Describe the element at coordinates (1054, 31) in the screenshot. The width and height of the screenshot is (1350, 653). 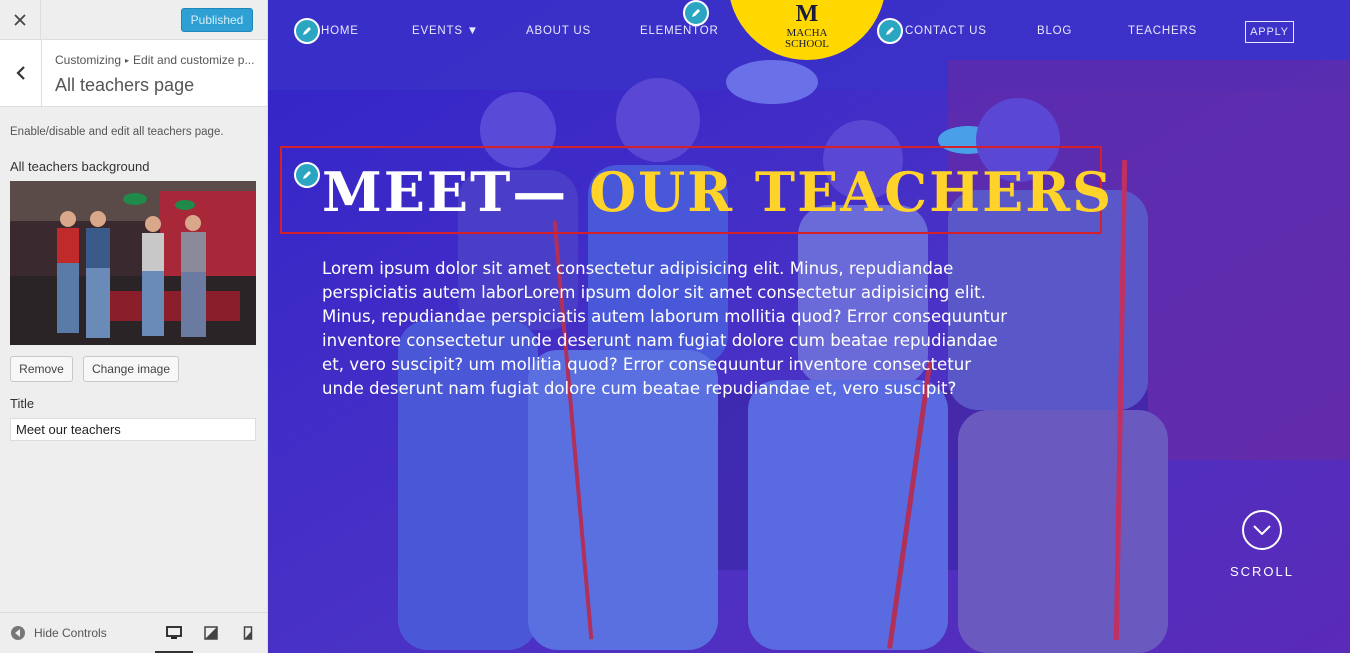
I see `nav-blog: BLOG` at that location.